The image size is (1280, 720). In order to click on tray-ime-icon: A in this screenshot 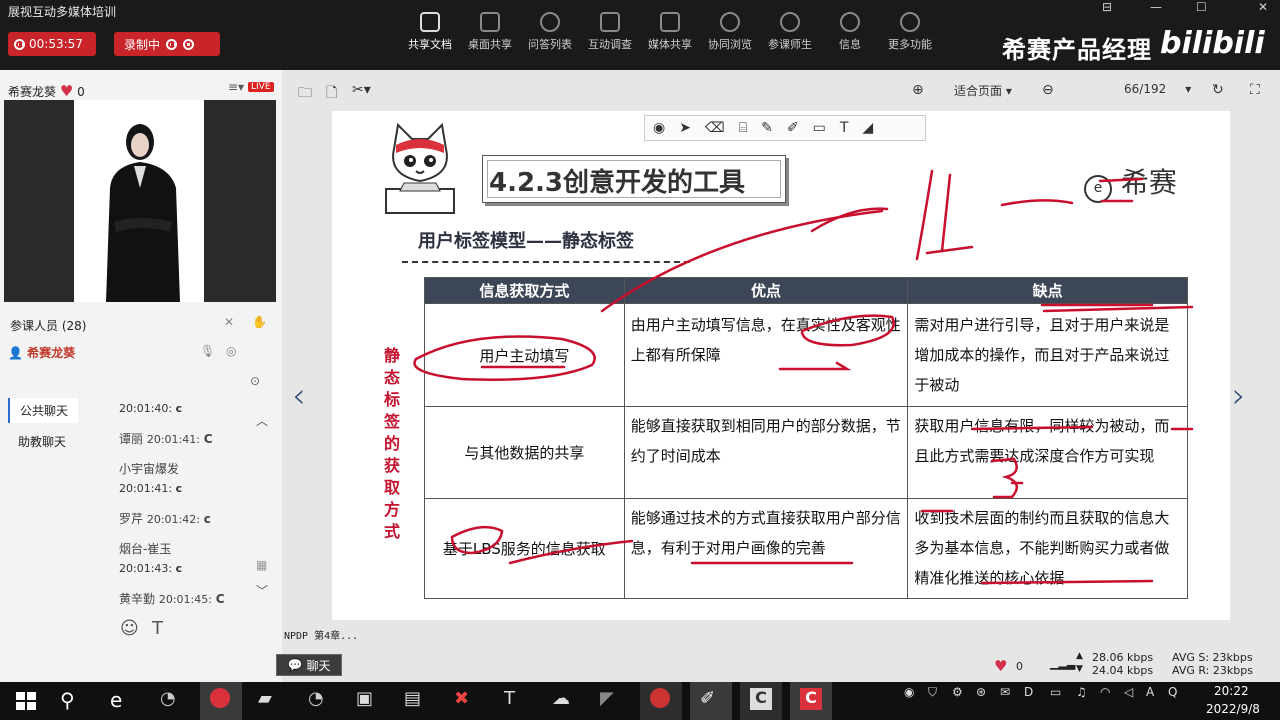, I will do `click(1150, 692)`.